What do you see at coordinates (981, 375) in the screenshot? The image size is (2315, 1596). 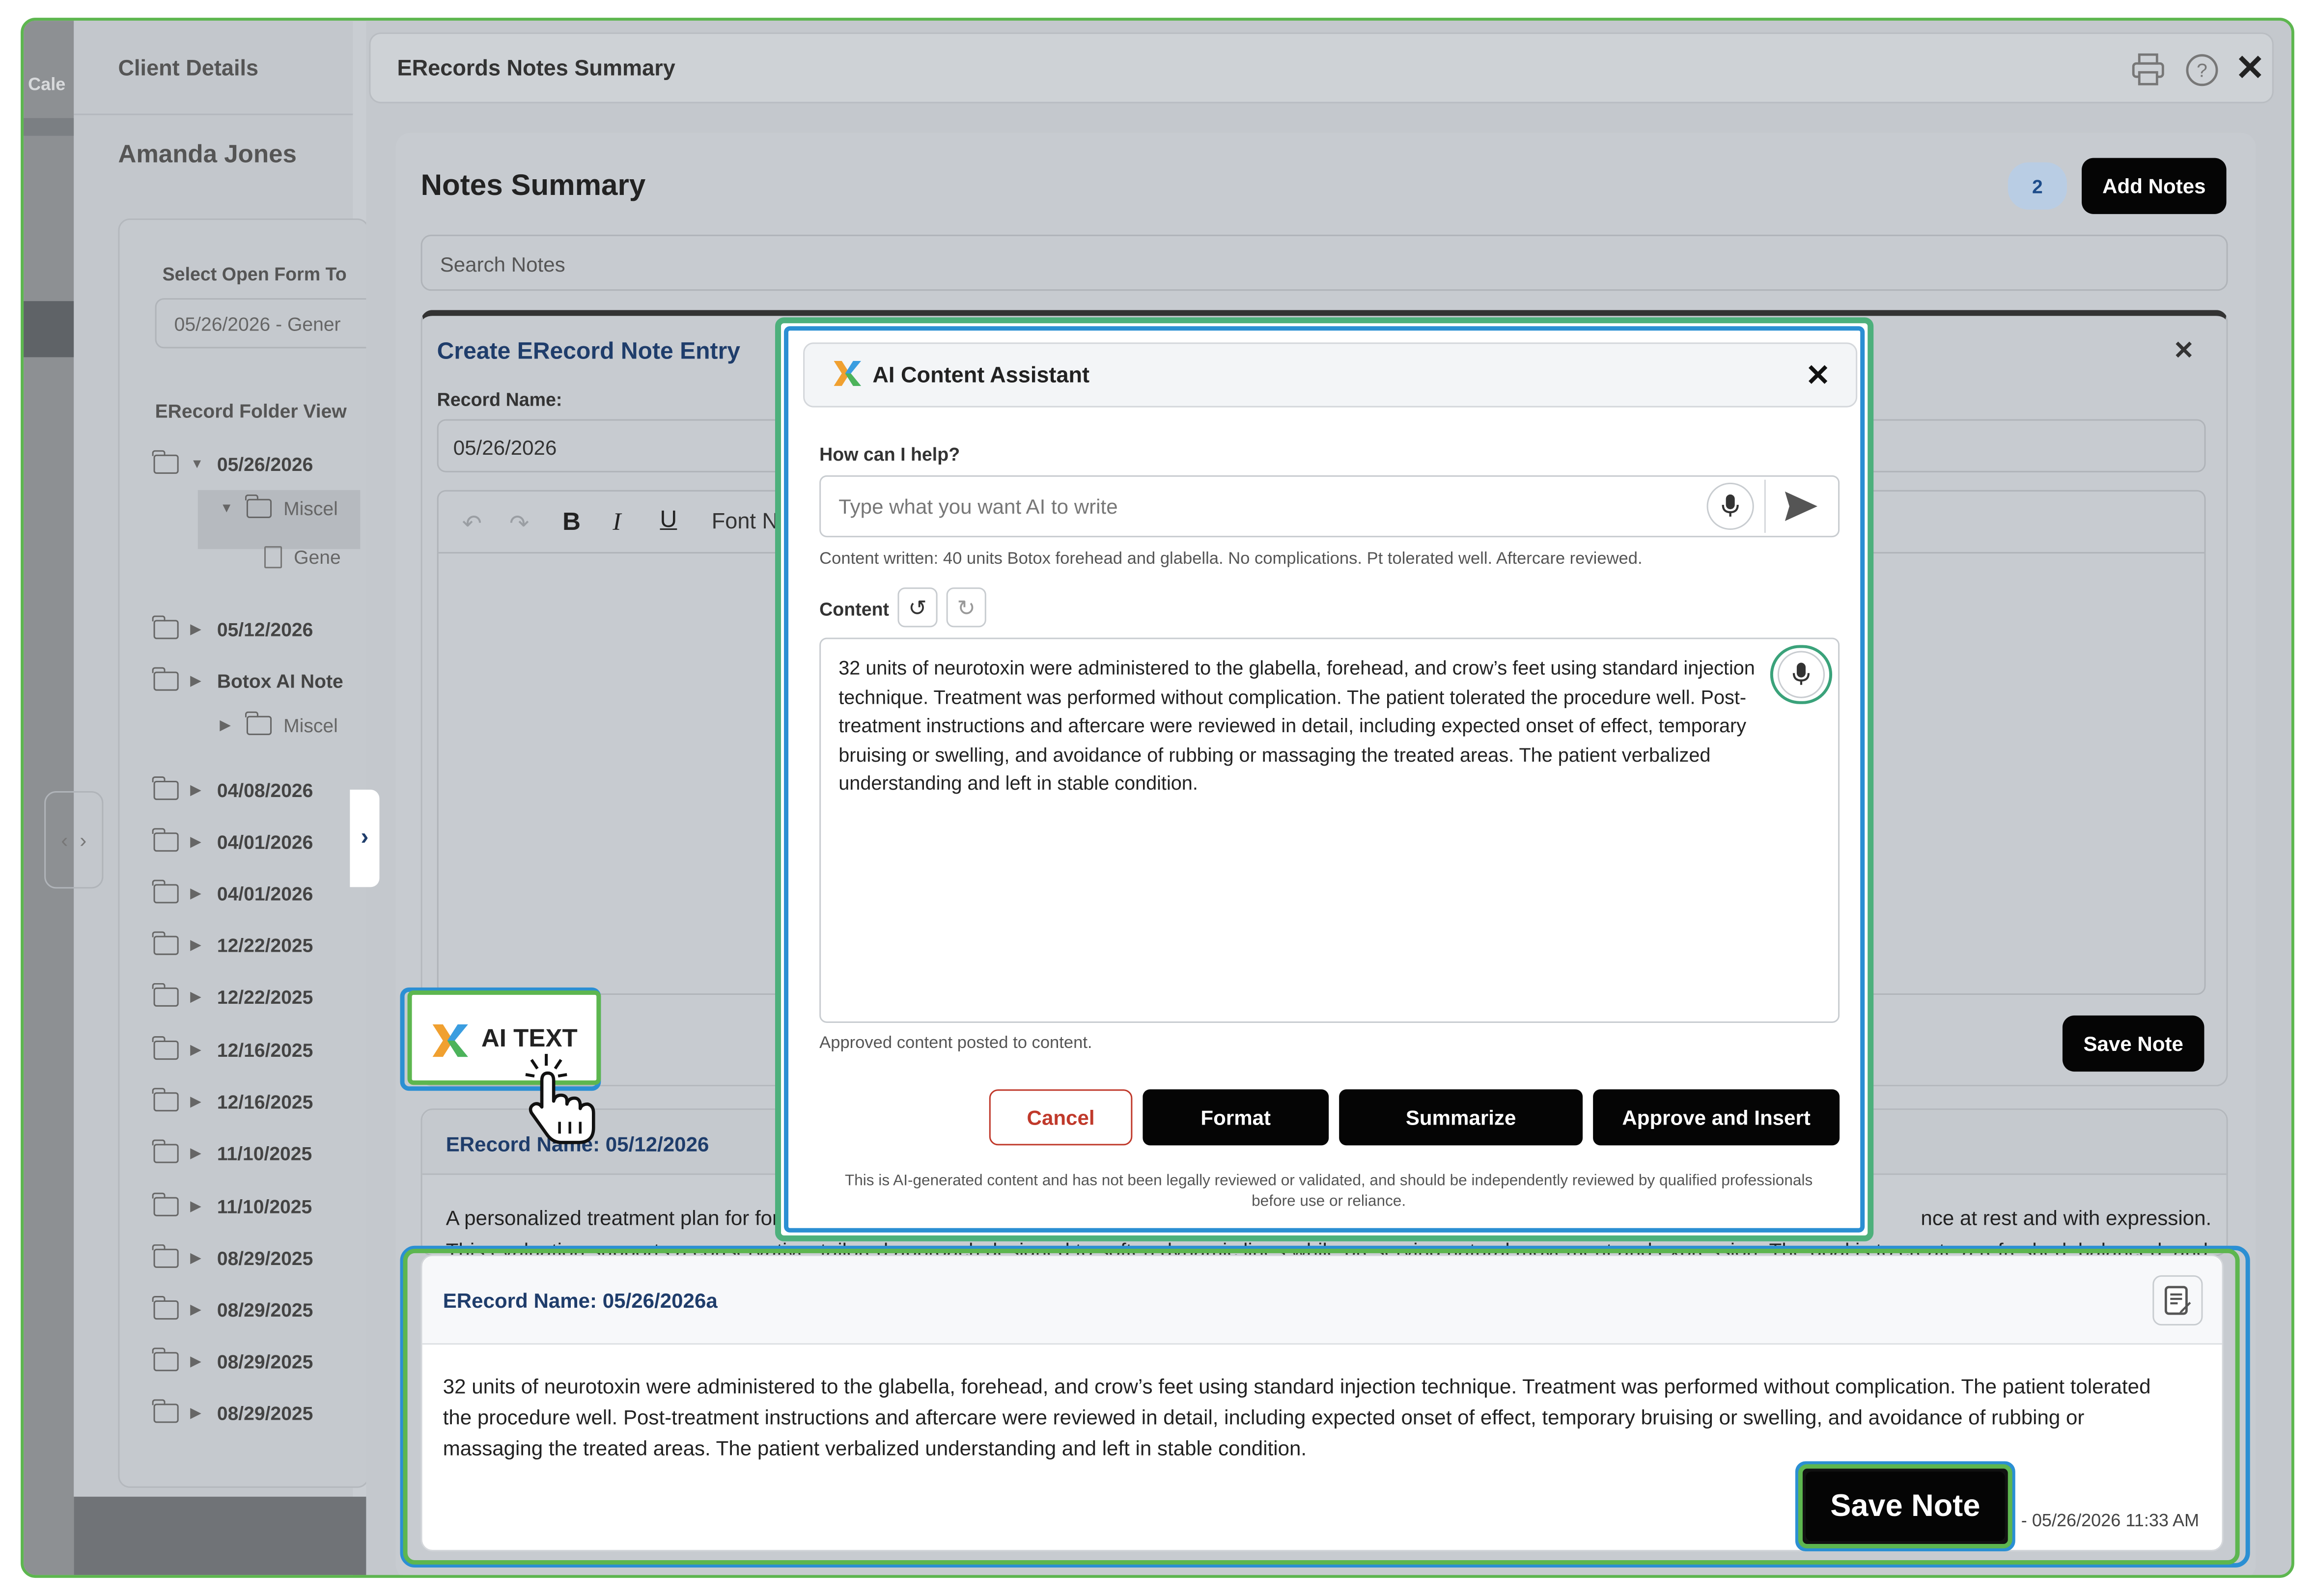 I see `ai-modal-title: AI Content Assistant` at bounding box center [981, 375].